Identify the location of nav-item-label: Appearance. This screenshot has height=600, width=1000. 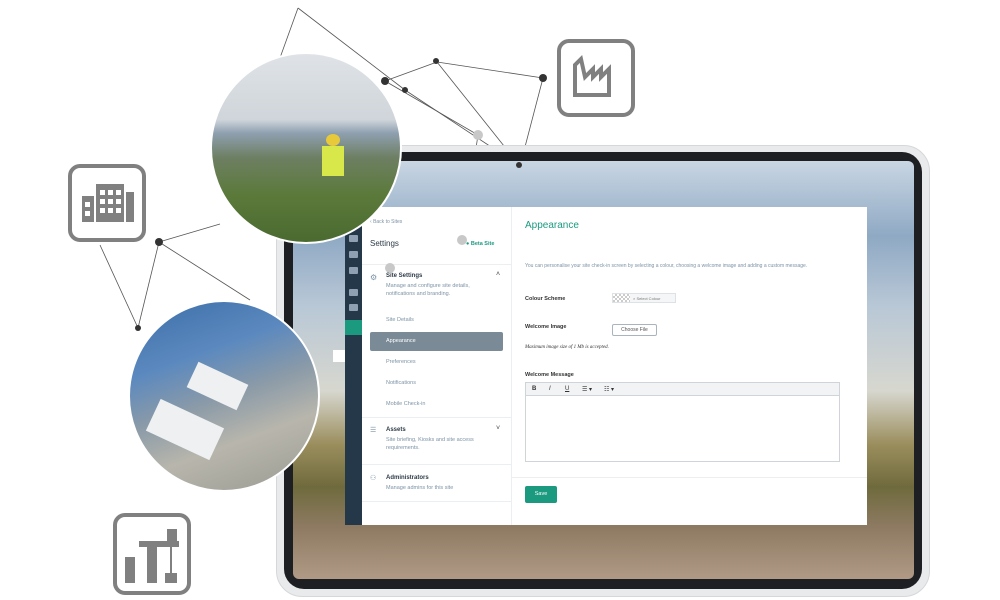
(401, 341).